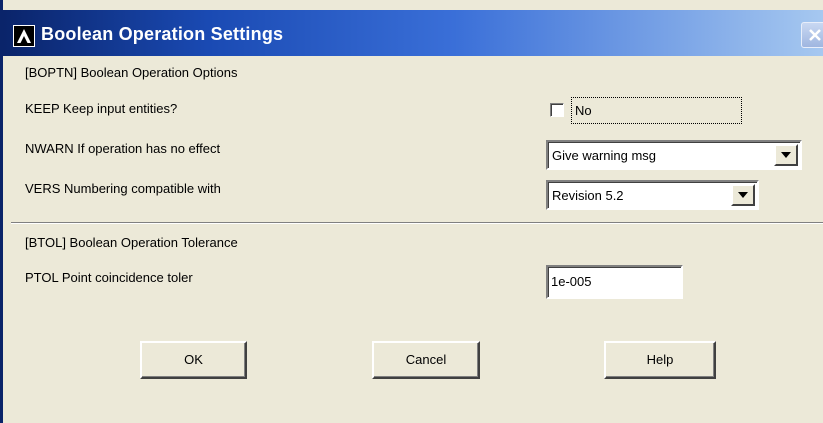 The width and height of the screenshot is (823, 423). I want to click on ptol-label: PTOL Point coincidence toler, so click(109, 277).